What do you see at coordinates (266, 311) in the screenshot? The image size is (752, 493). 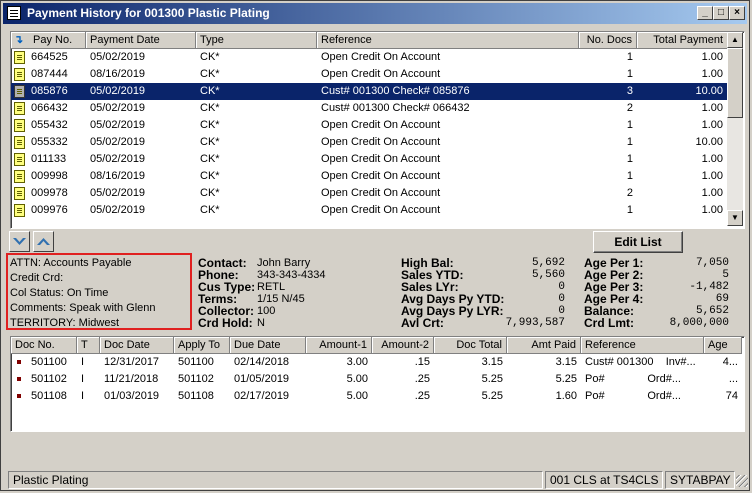 I see `collector-value: 100` at bounding box center [266, 311].